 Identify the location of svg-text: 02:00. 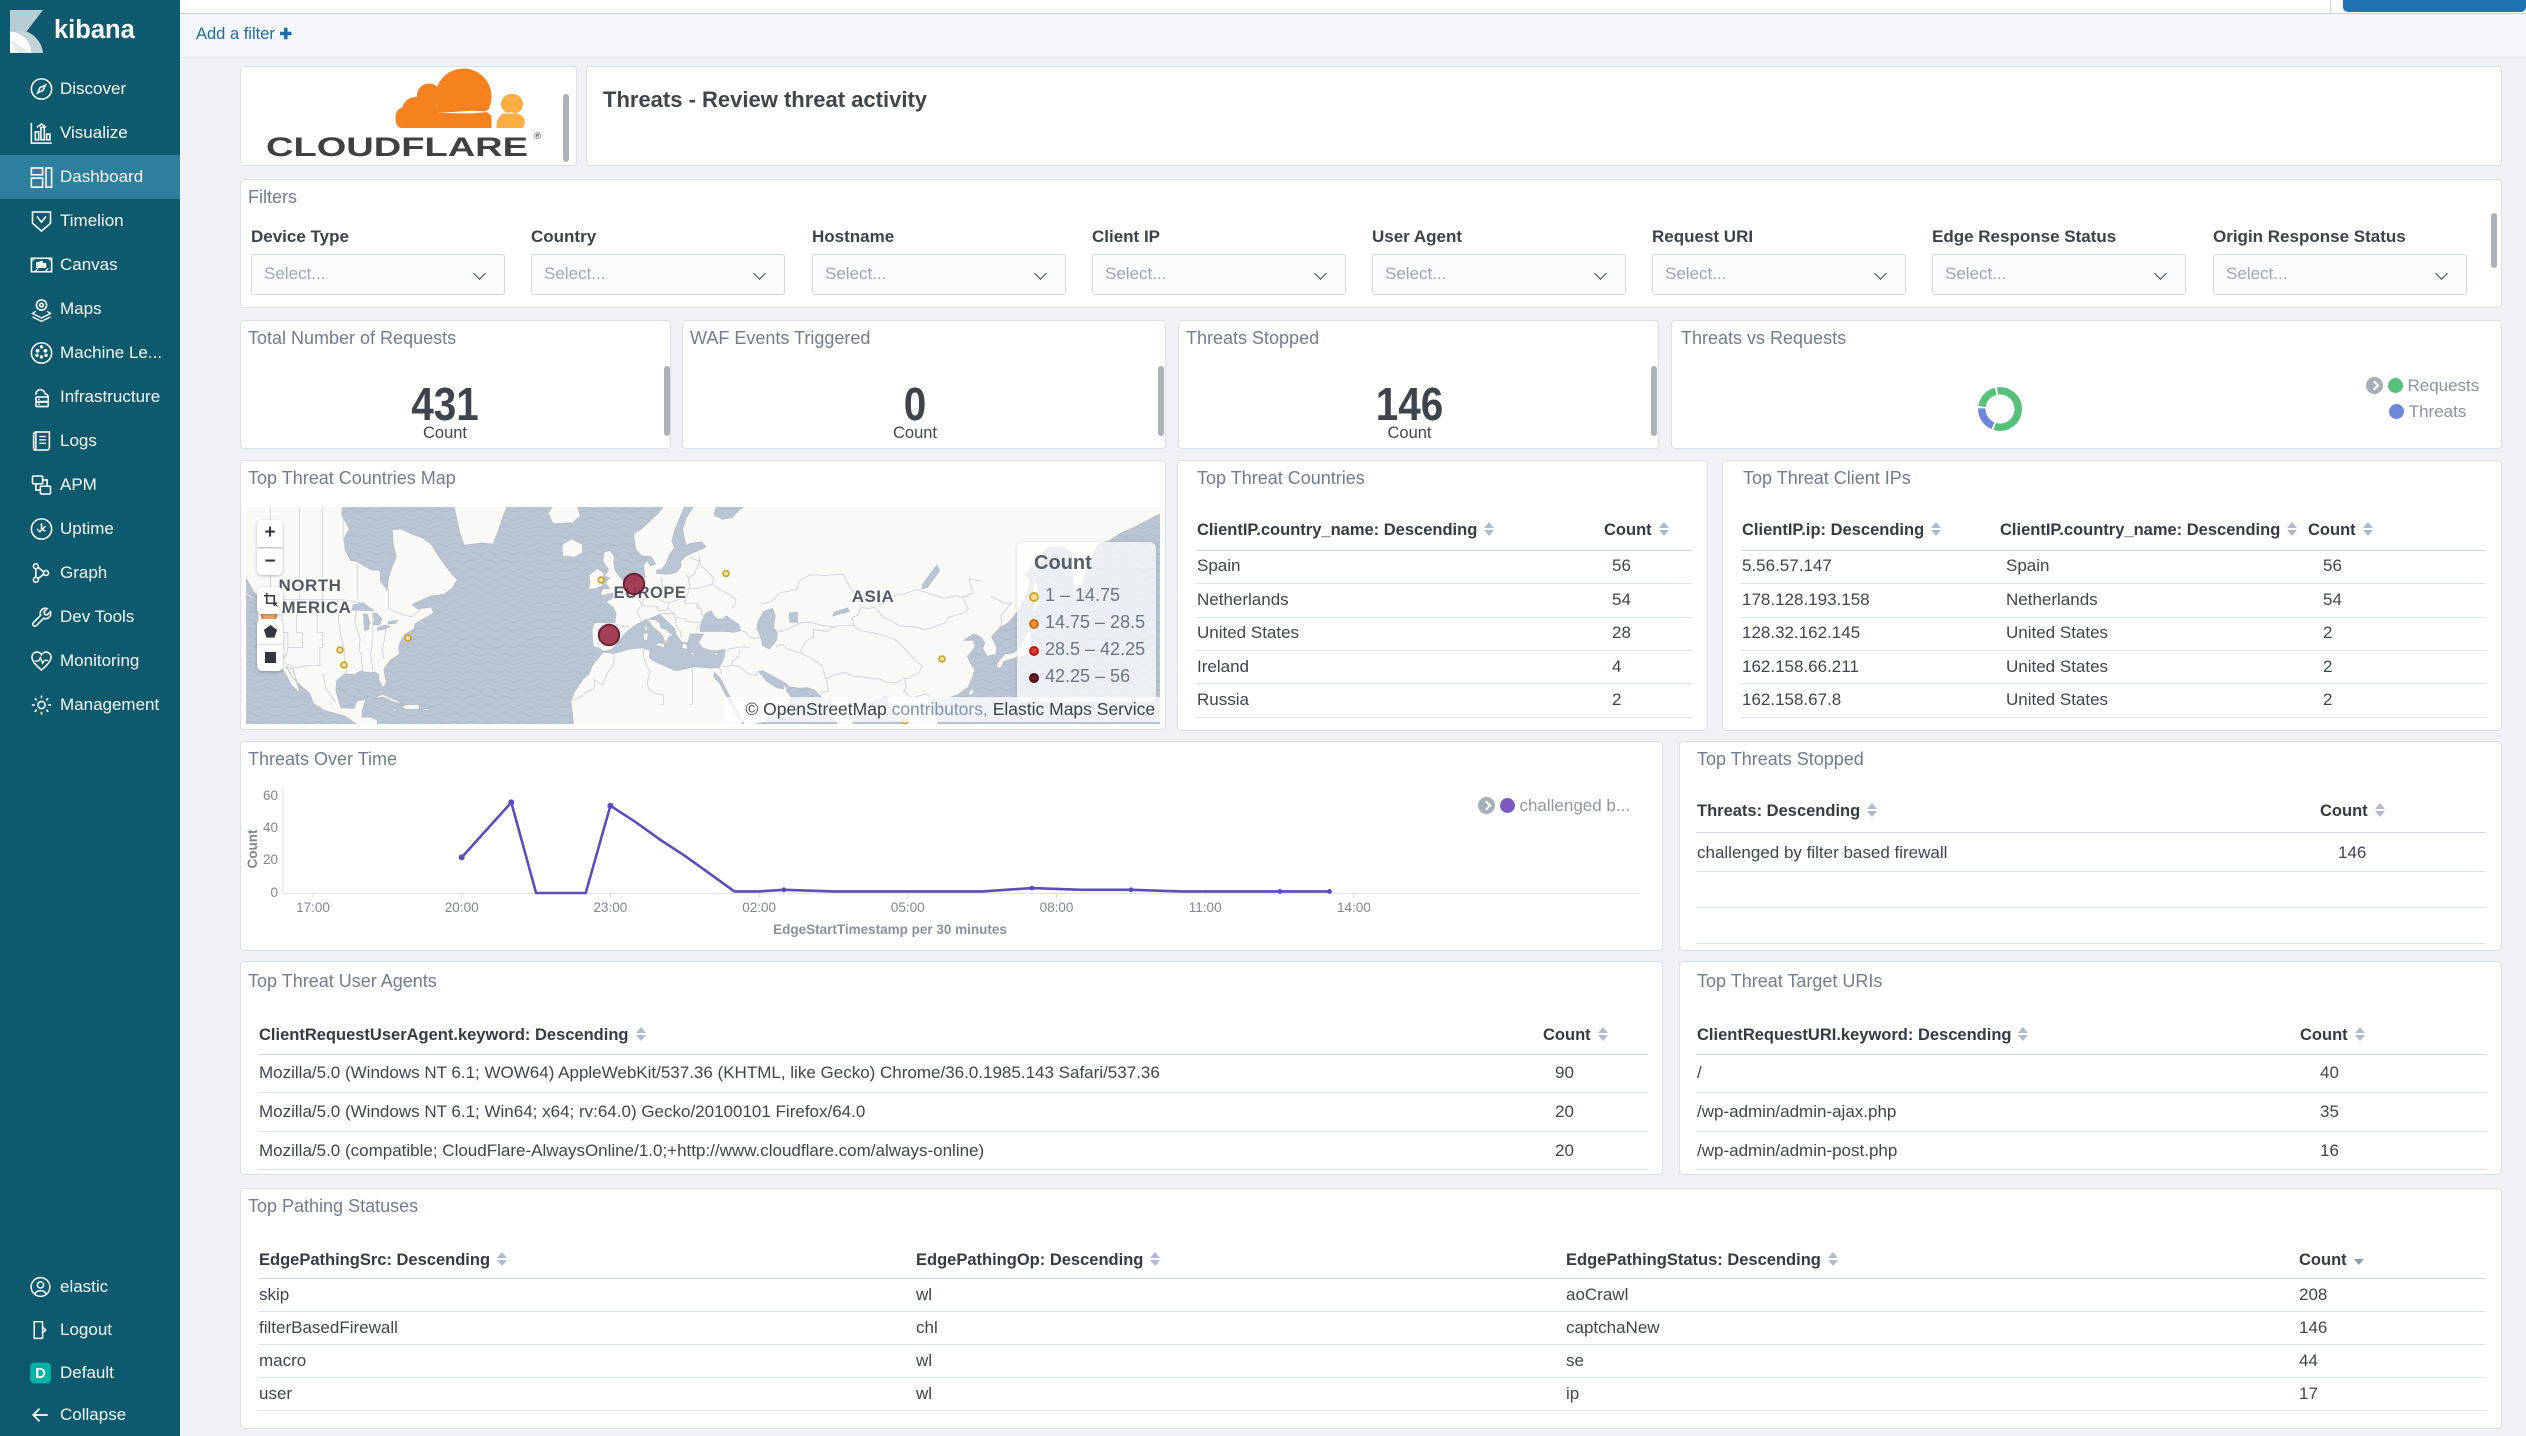
(759, 907).